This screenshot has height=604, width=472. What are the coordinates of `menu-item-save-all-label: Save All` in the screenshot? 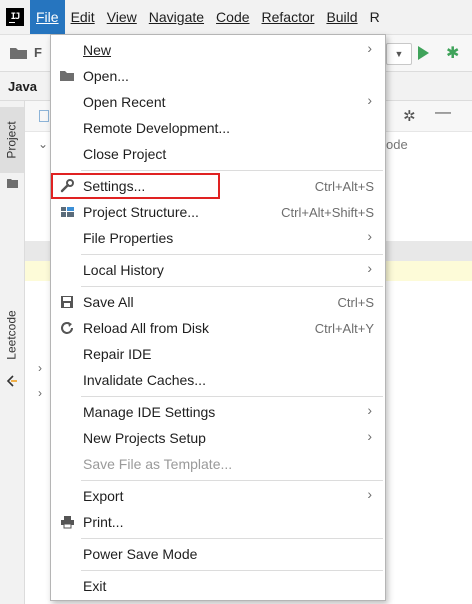 It's located at (108, 302).